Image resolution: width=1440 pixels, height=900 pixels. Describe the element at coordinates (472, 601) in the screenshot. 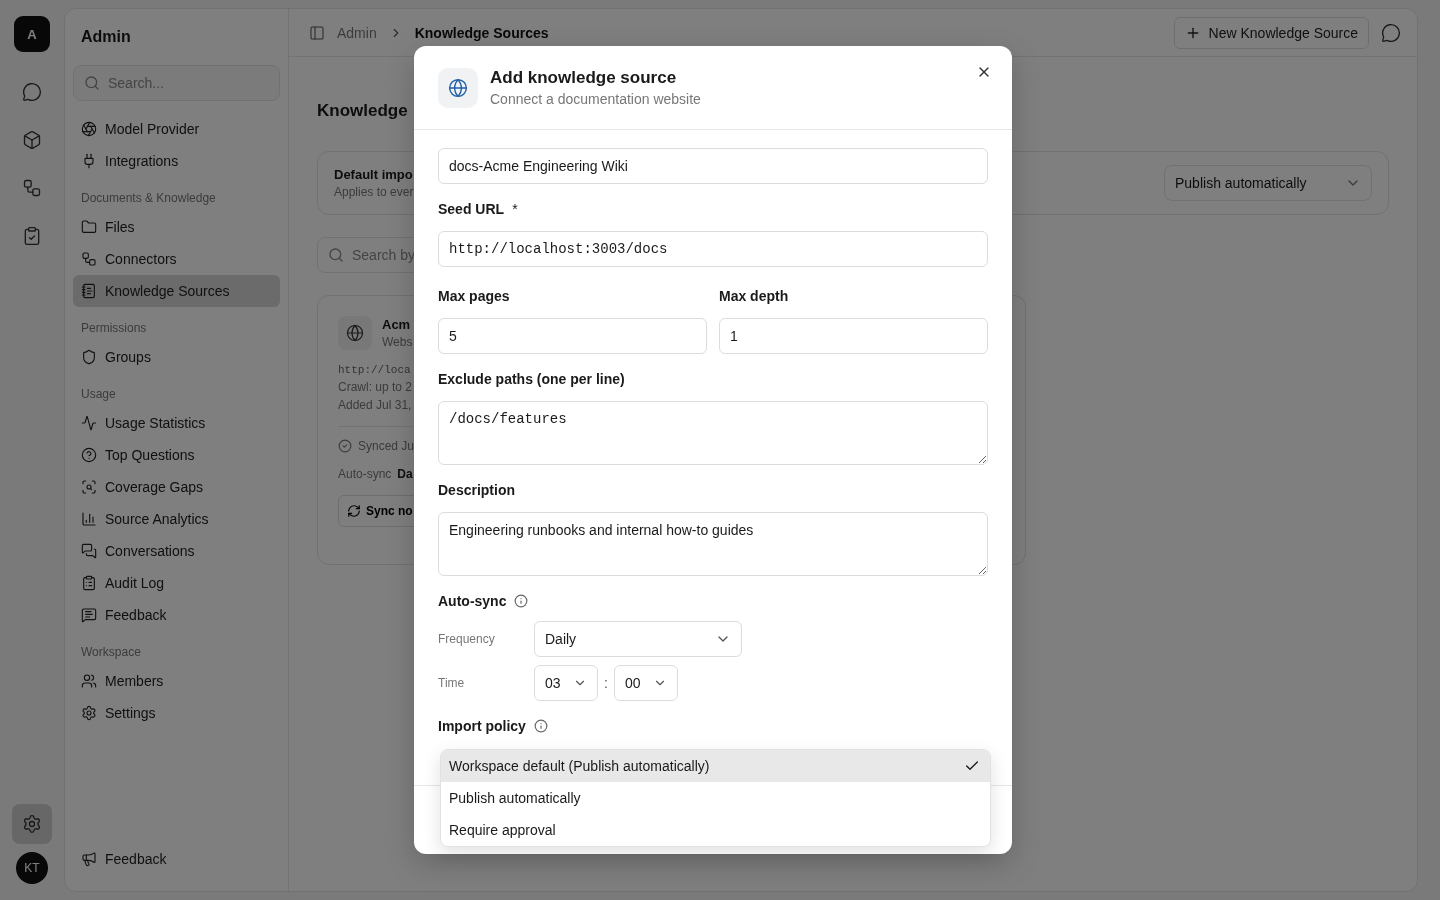

I see `field-label: Auto-sync` at that location.